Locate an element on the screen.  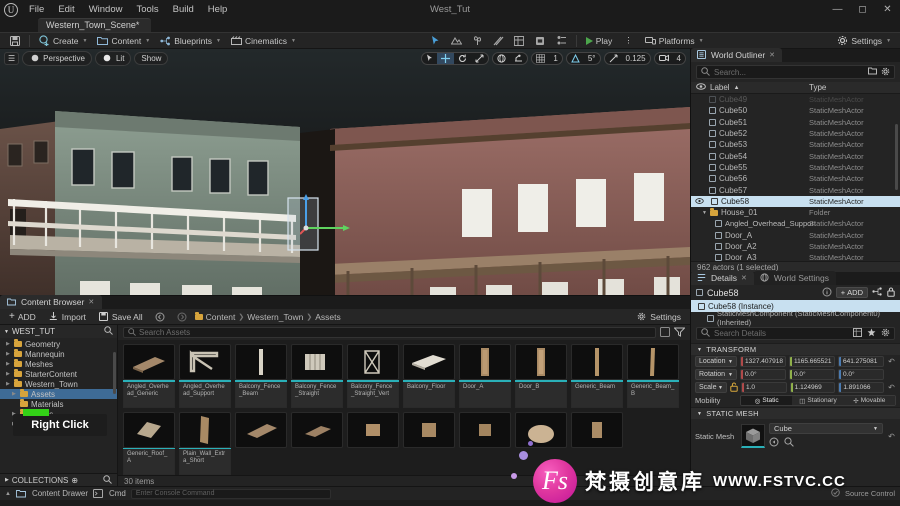
source-control-label: Source Control is located at coordinates (870, 493).